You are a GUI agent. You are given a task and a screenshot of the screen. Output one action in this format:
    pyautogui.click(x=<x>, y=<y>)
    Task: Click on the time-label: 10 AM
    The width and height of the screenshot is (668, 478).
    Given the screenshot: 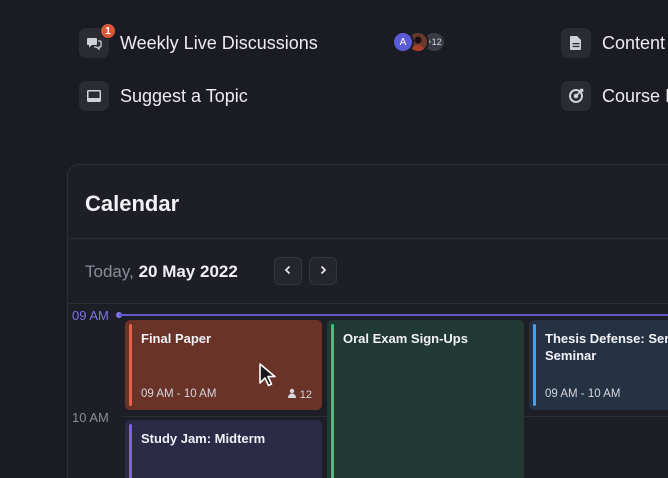 What is the action you would take?
    pyautogui.click(x=90, y=417)
    